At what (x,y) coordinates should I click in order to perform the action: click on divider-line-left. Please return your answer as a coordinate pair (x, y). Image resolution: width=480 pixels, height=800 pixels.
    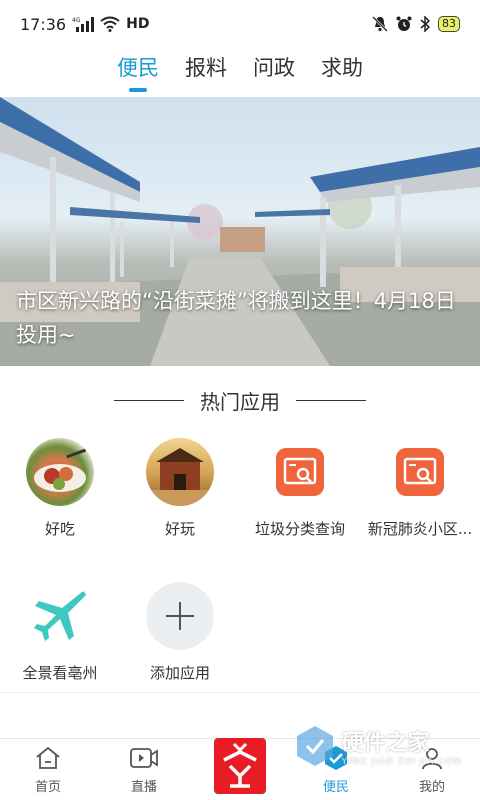
    Looking at the image, I should click on (149, 400).